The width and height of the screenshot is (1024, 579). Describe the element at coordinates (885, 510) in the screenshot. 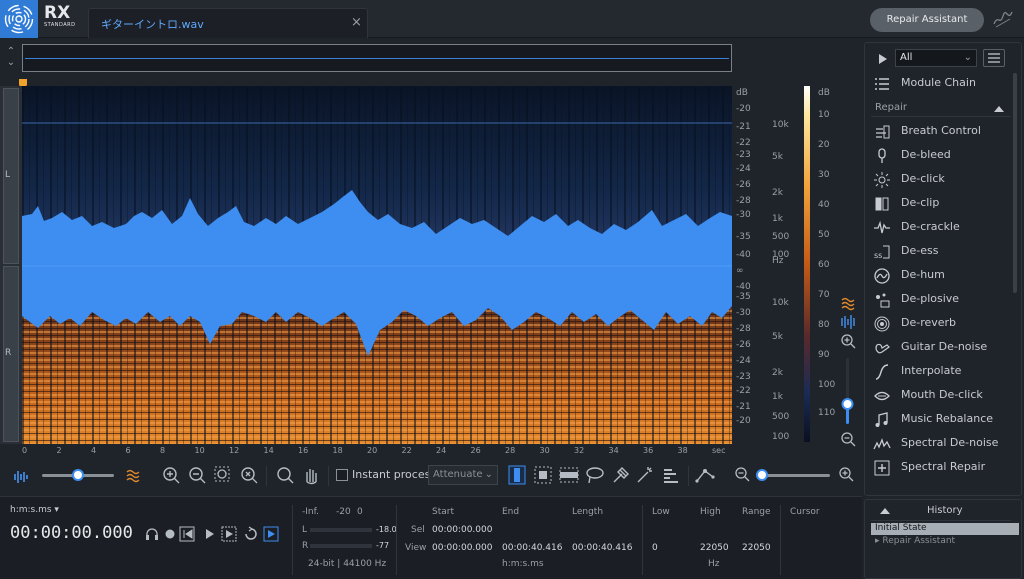

I see `history-collapse-icon` at that location.